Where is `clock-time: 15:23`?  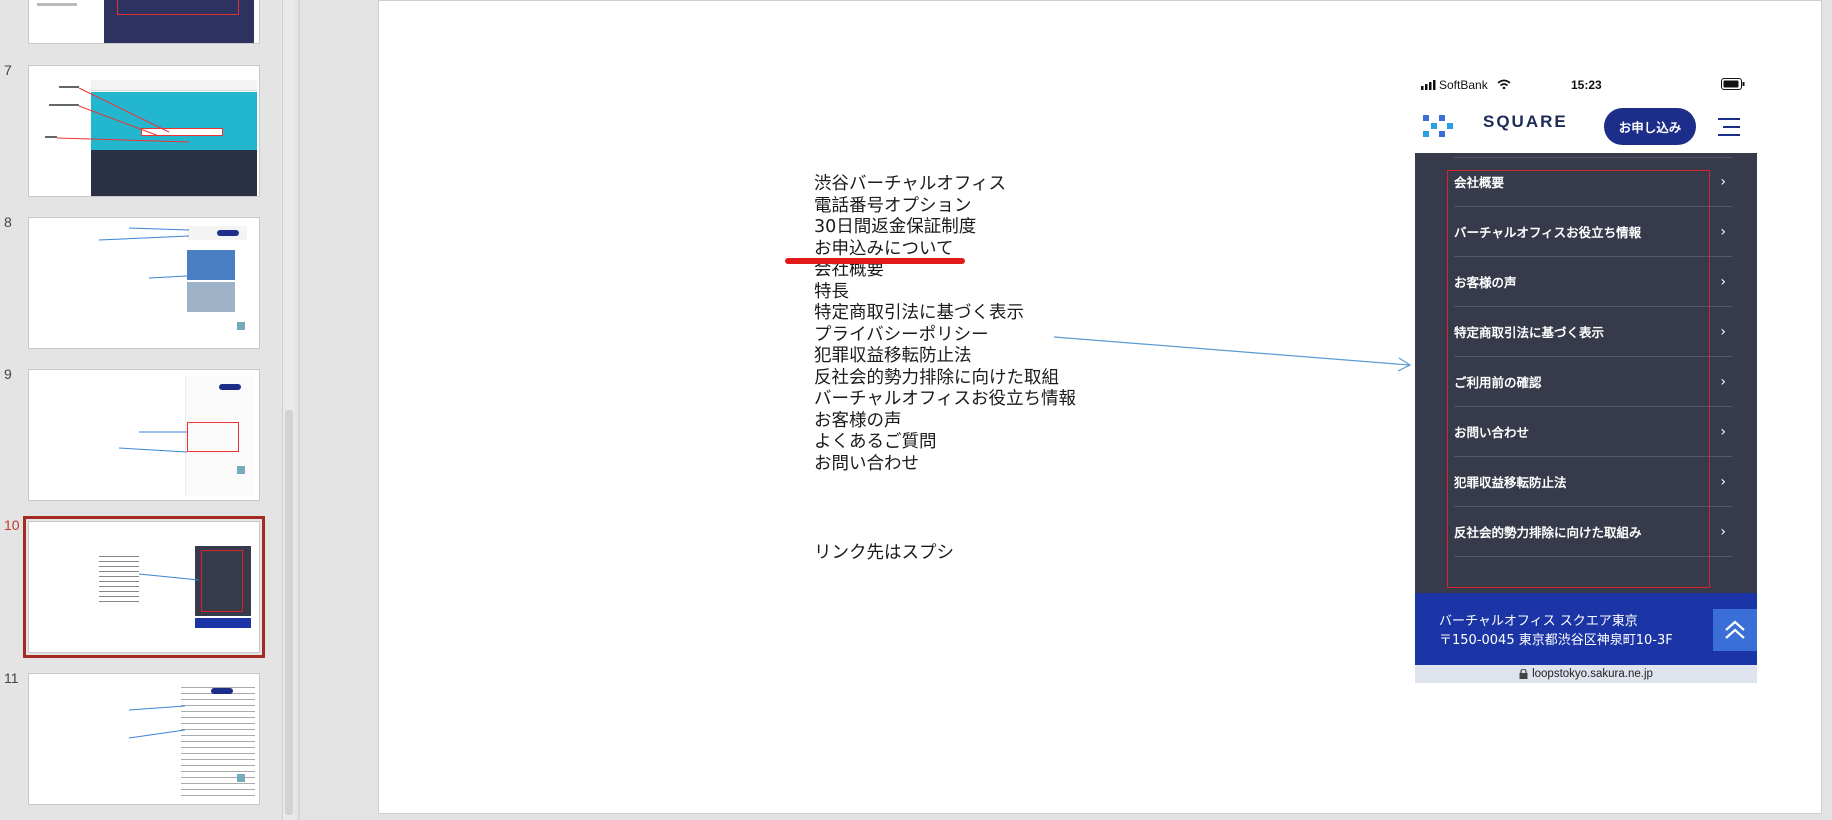
clock-time: 15:23 is located at coordinates (1586, 85).